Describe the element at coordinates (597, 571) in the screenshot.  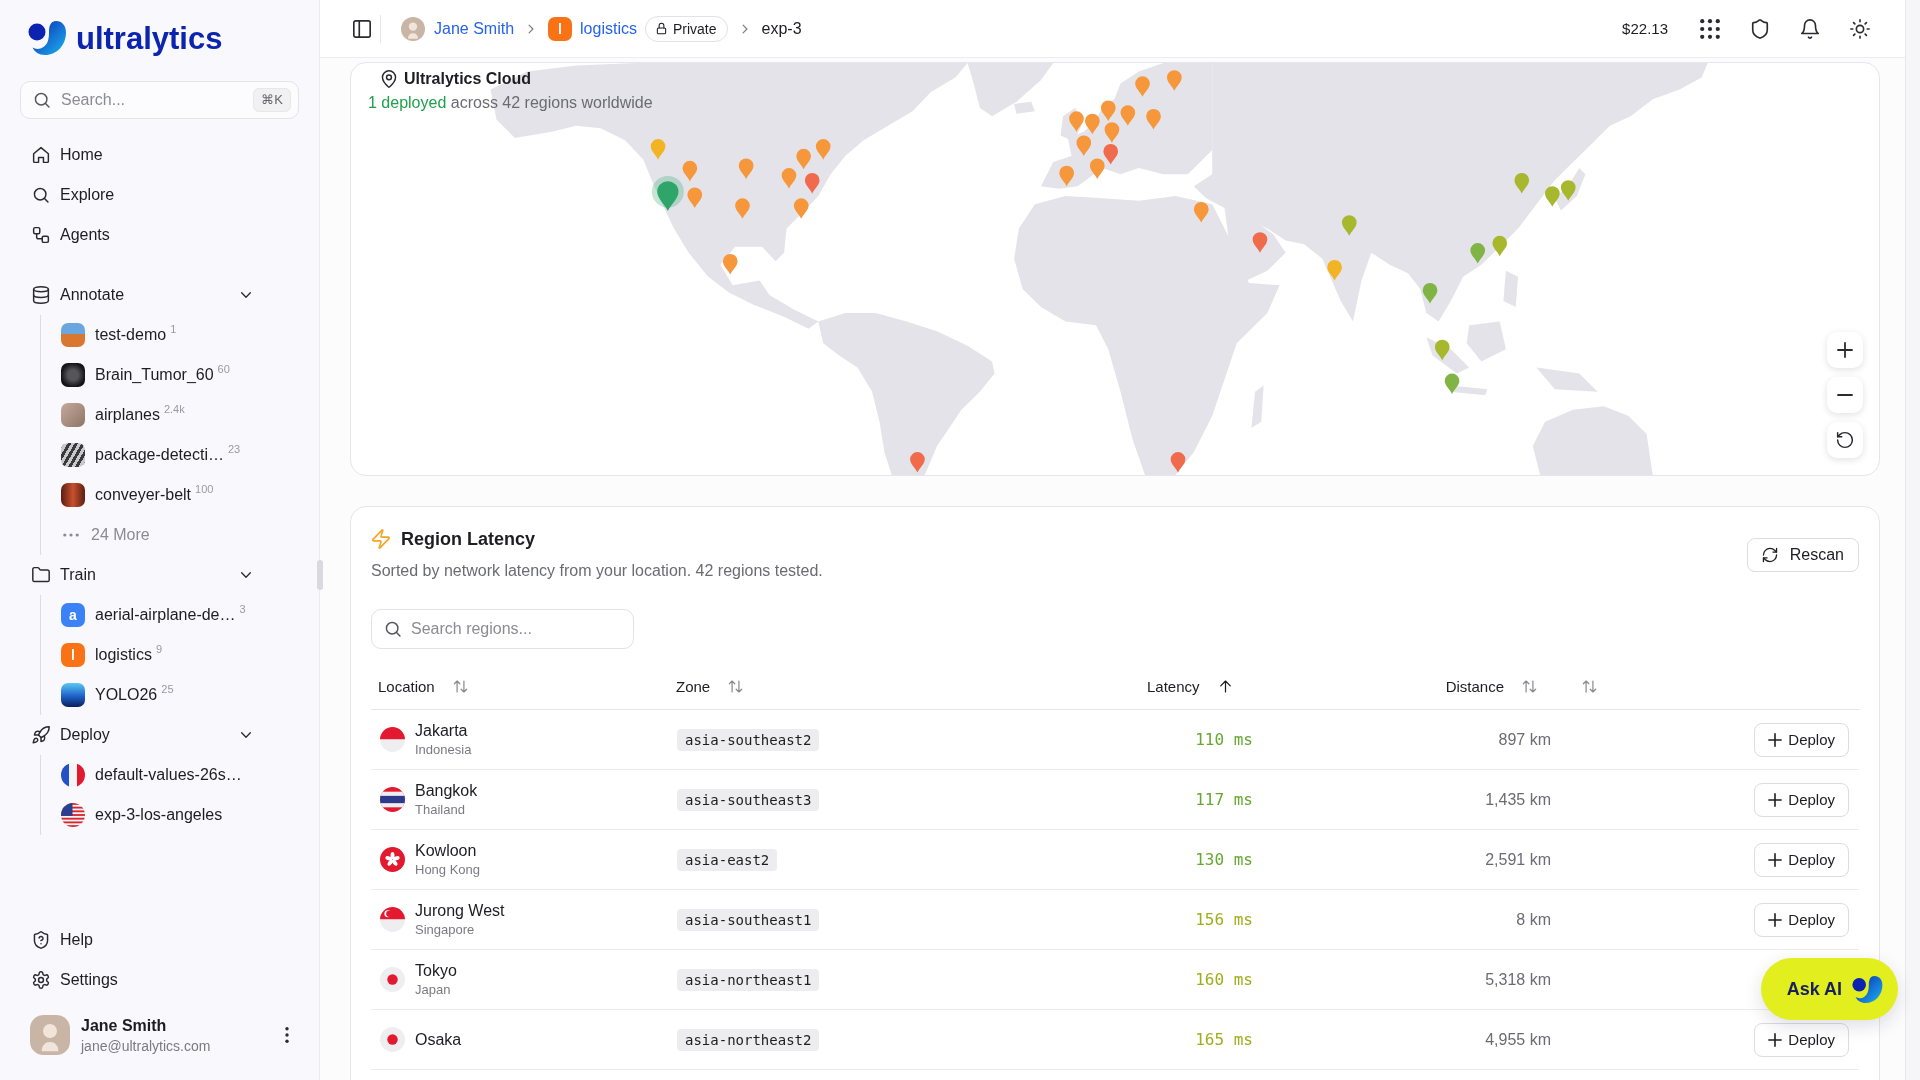
I see `card-subtitle: Sorted by network latency from your location. 42 regions tested.` at that location.